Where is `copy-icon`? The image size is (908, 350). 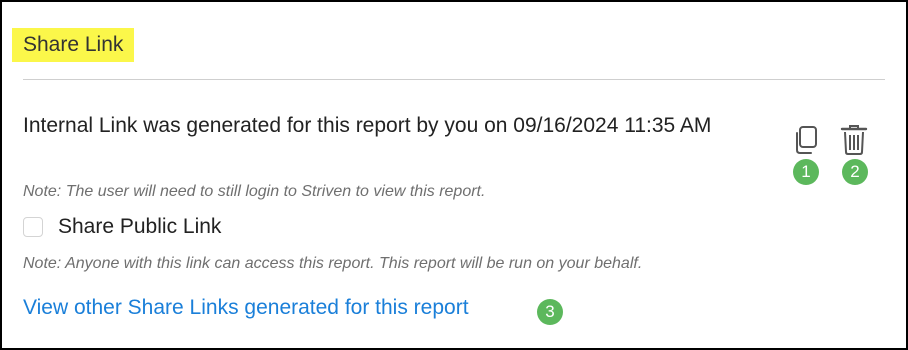
copy-icon is located at coordinates (806, 140).